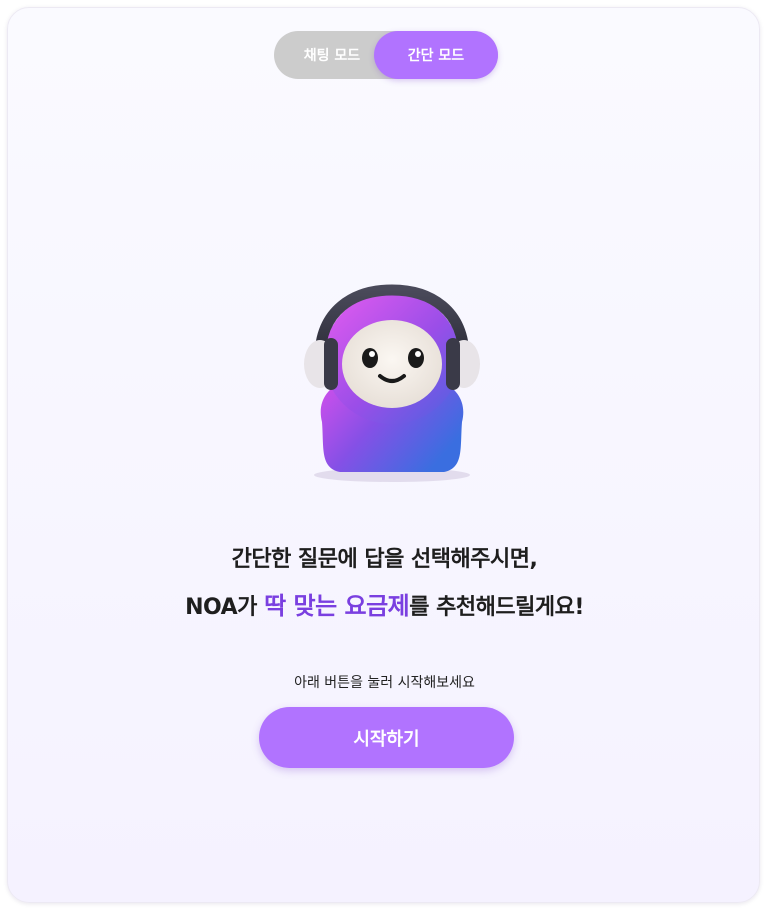  Describe the element at coordinates (225, 607) in the screenshot. I see `headline-prefix: NOA가` at that location.